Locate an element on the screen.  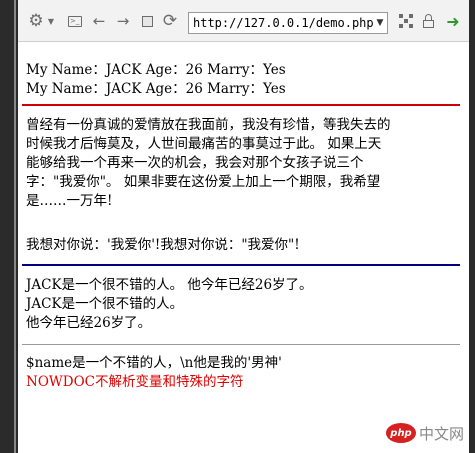
jack-line: JACK是一个很不错的人。 is located at coordinates (105, 304).